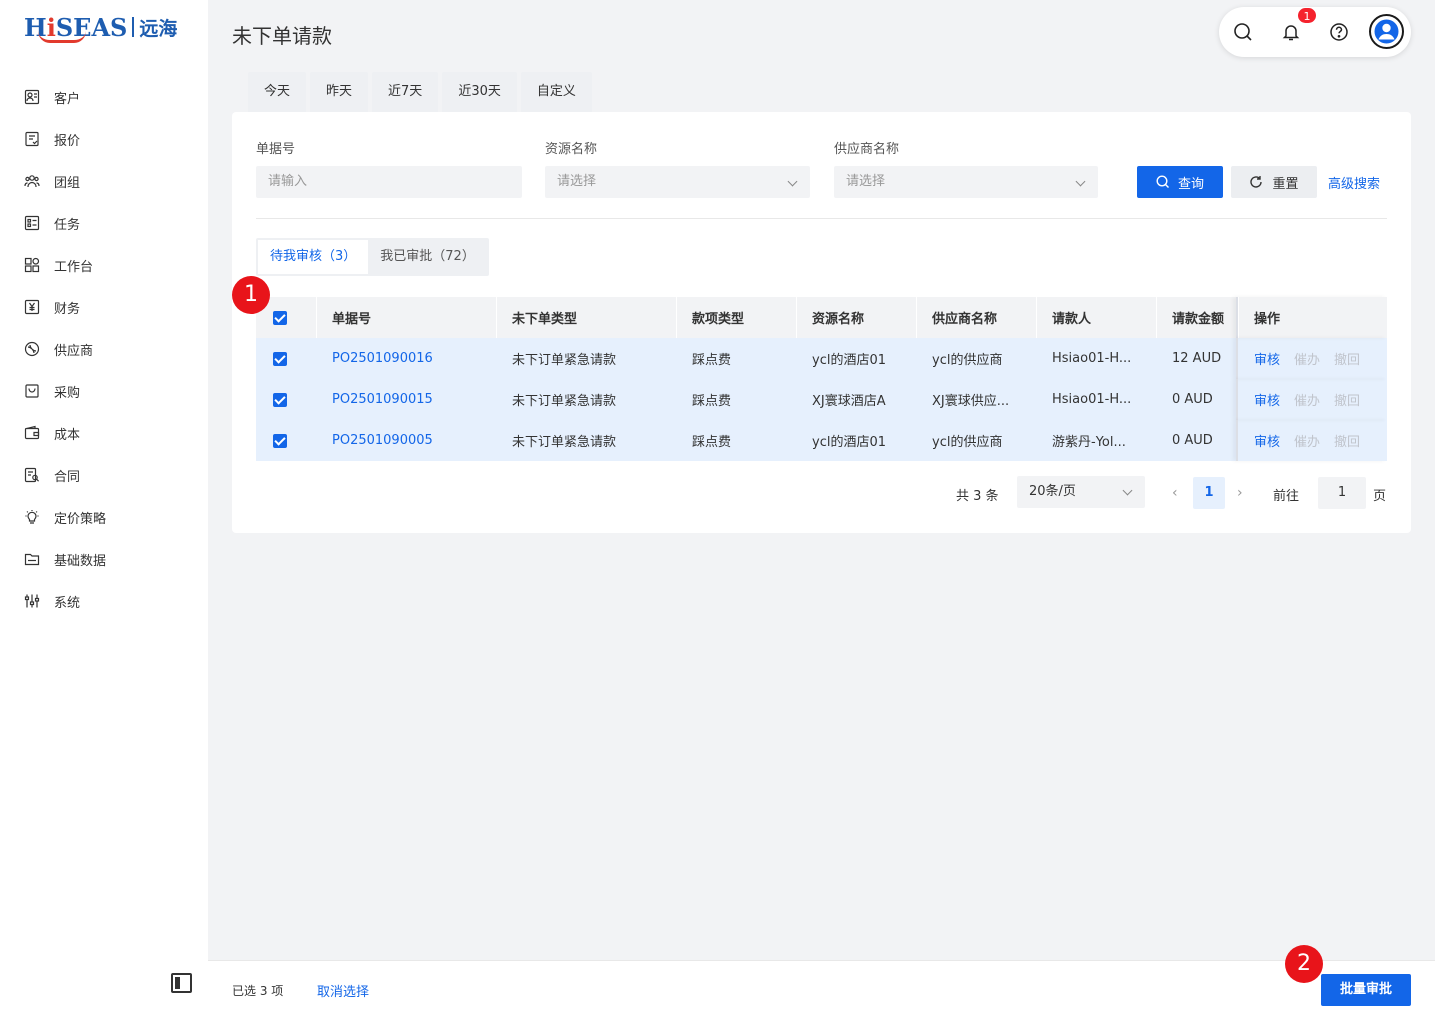  What do you see at coordinates (1177, 493) in the screenshot?
I see `prev-page-icon: ‹` at bounding box center [1177, 493].